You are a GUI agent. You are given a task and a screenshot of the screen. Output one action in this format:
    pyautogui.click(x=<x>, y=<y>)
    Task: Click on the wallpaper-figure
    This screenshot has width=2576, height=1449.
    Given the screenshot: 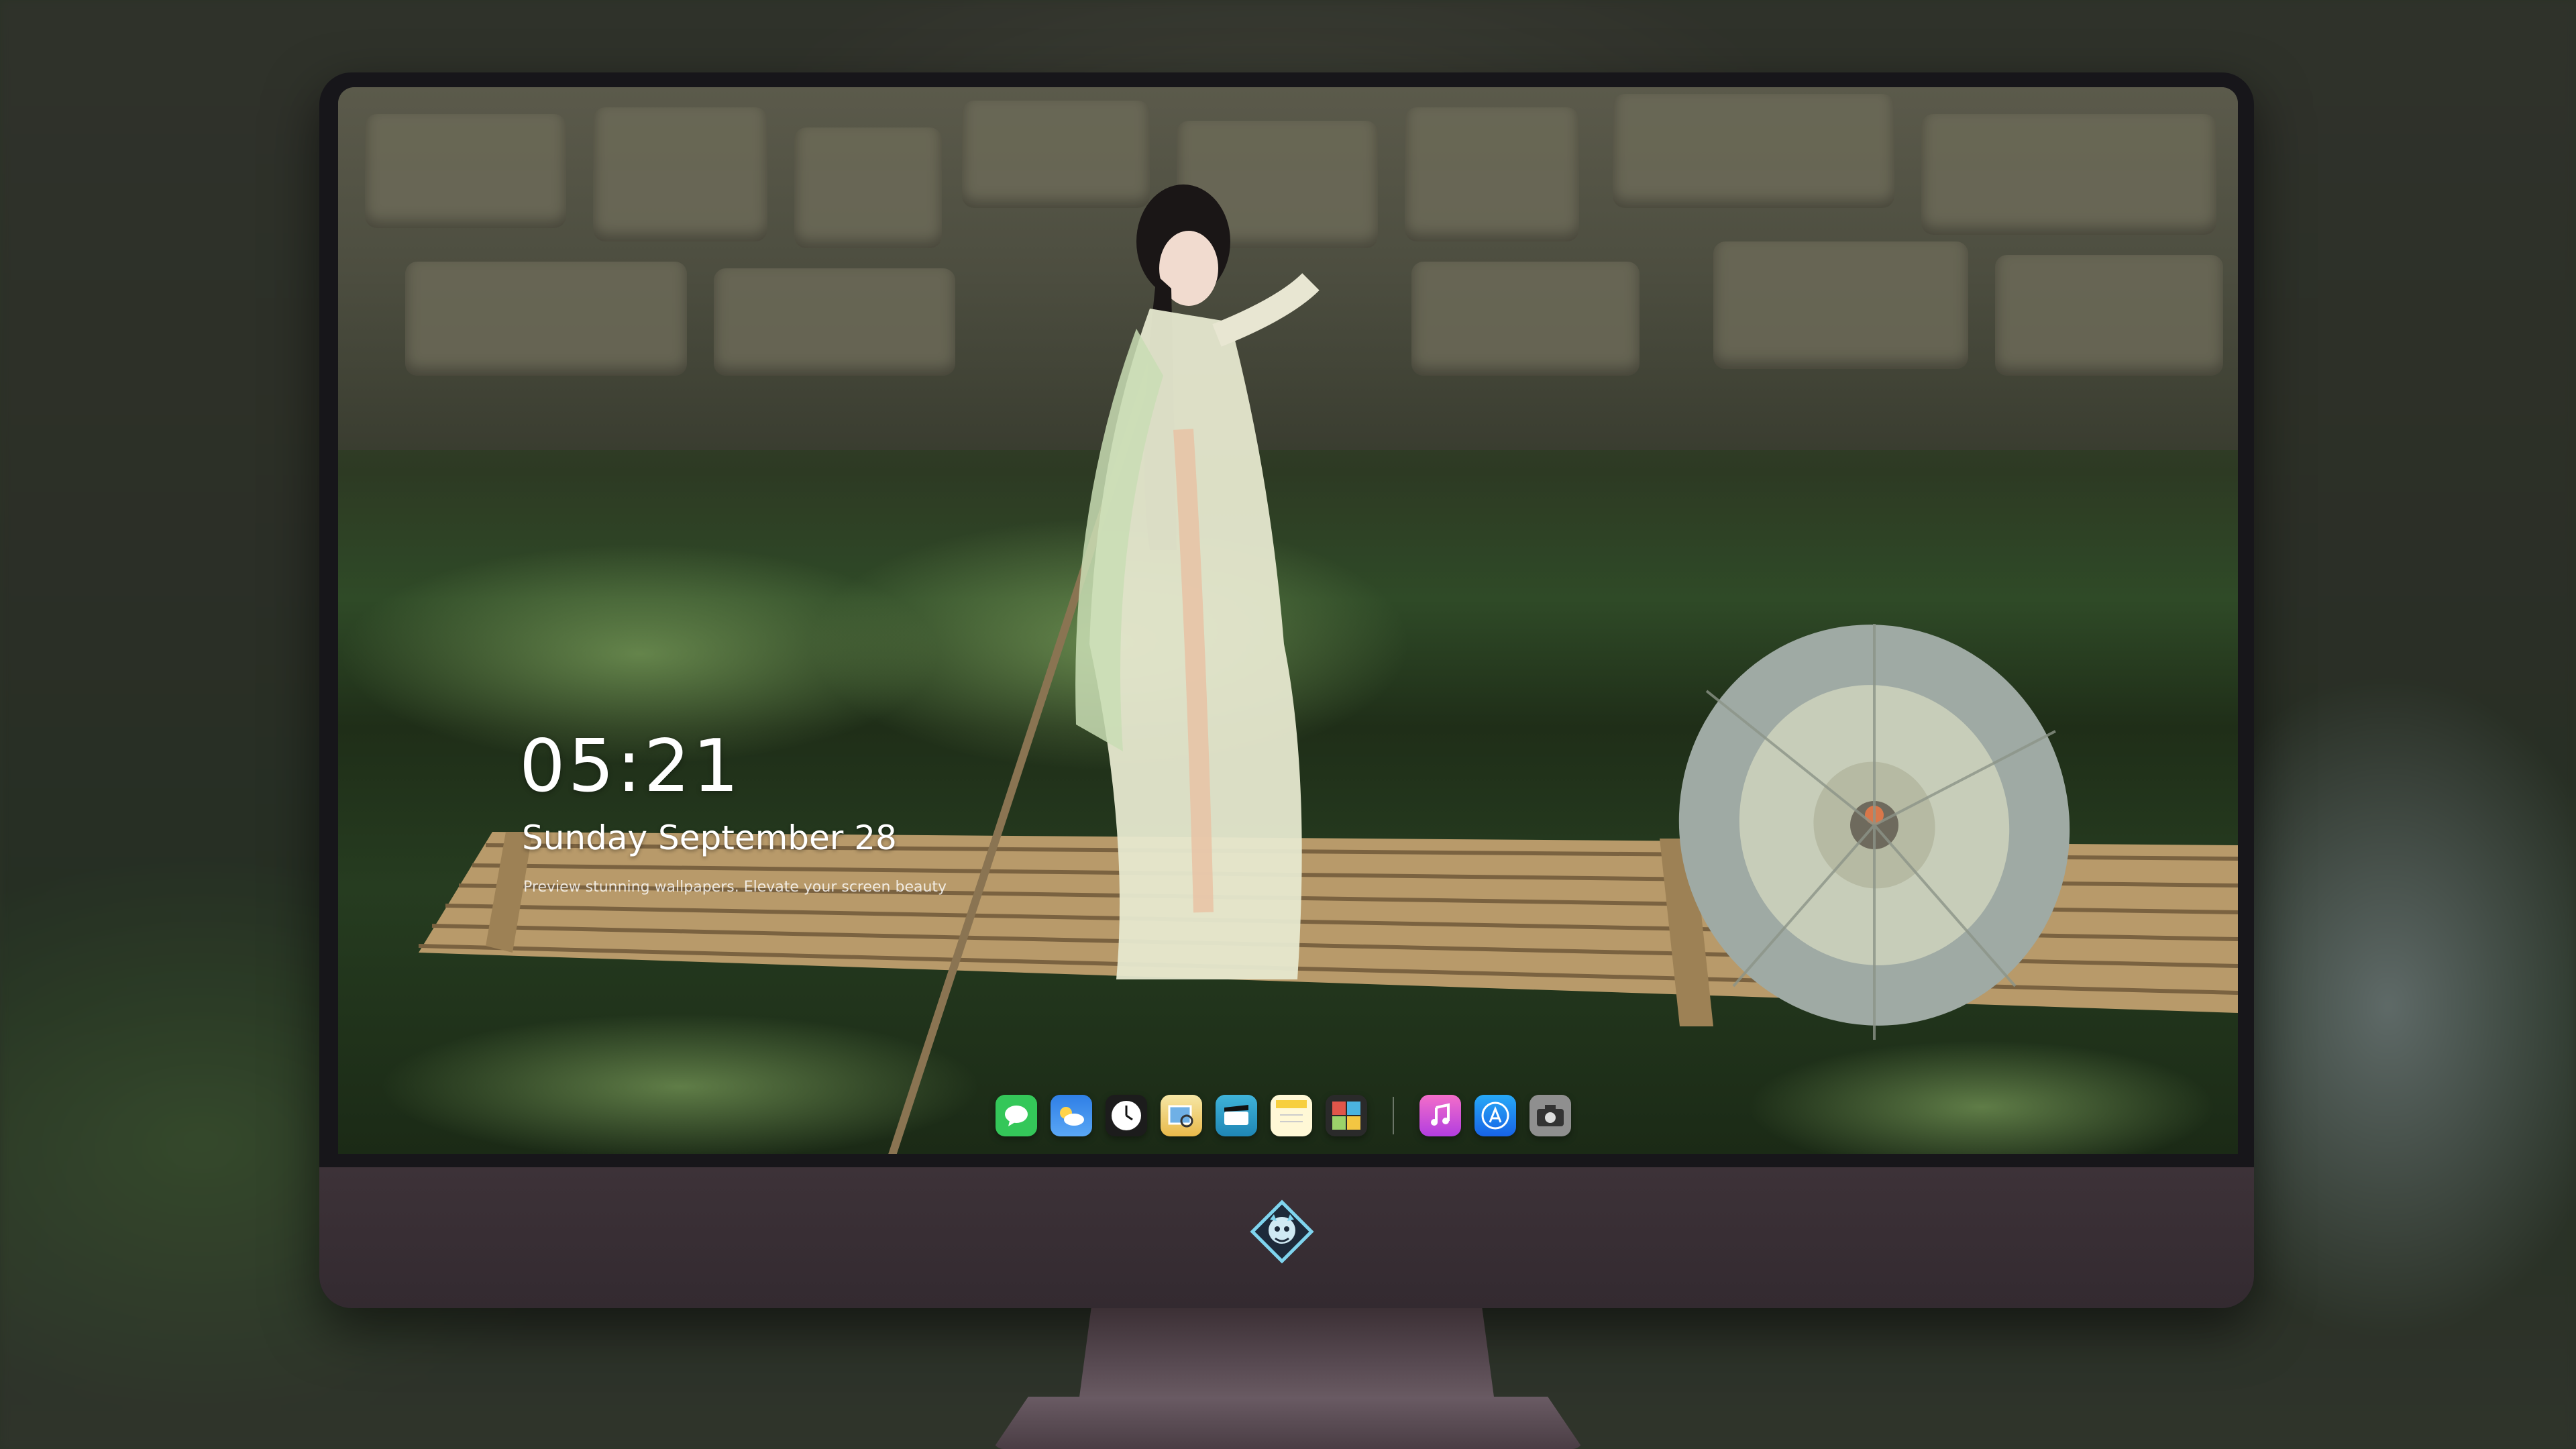 What is the action you would take?
    pyautogui.click(x=1197, y=581)
    